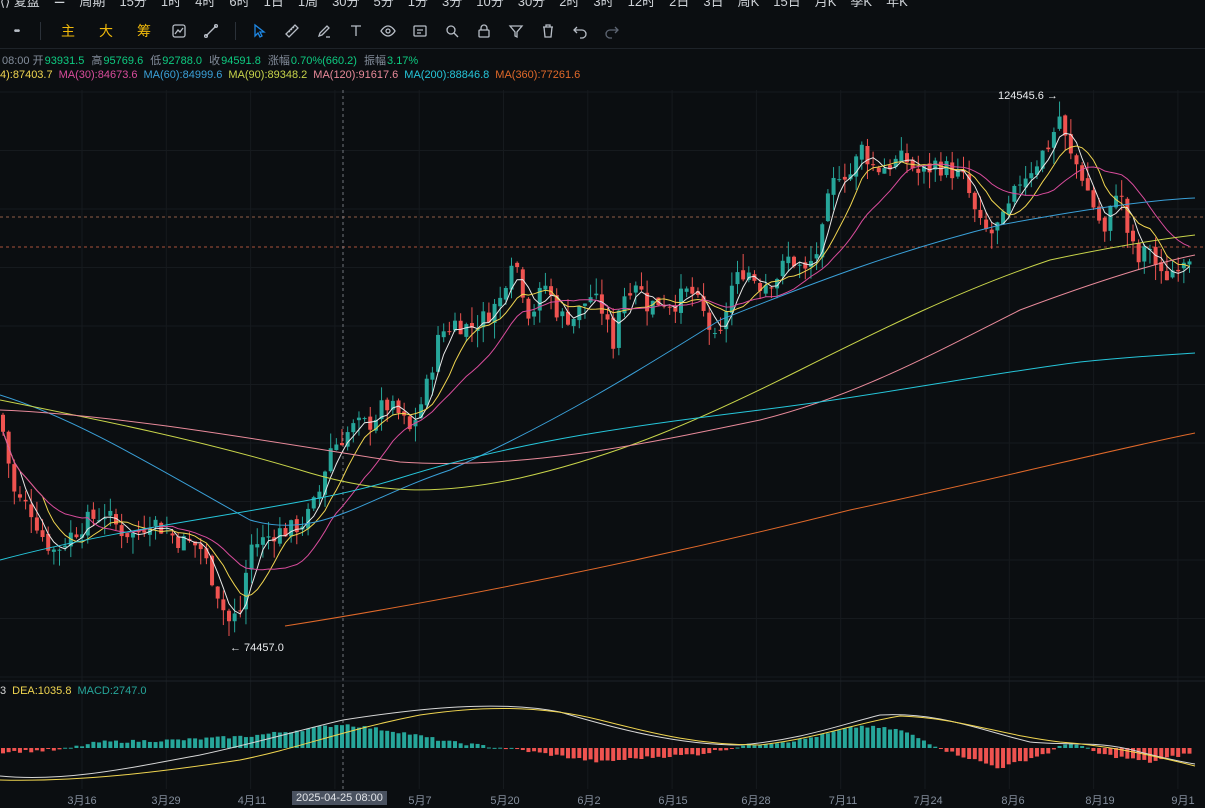  Describe the element at coordinates (756, 801) in the screenshot. I see `date-tick-label: 6月28` at that location.